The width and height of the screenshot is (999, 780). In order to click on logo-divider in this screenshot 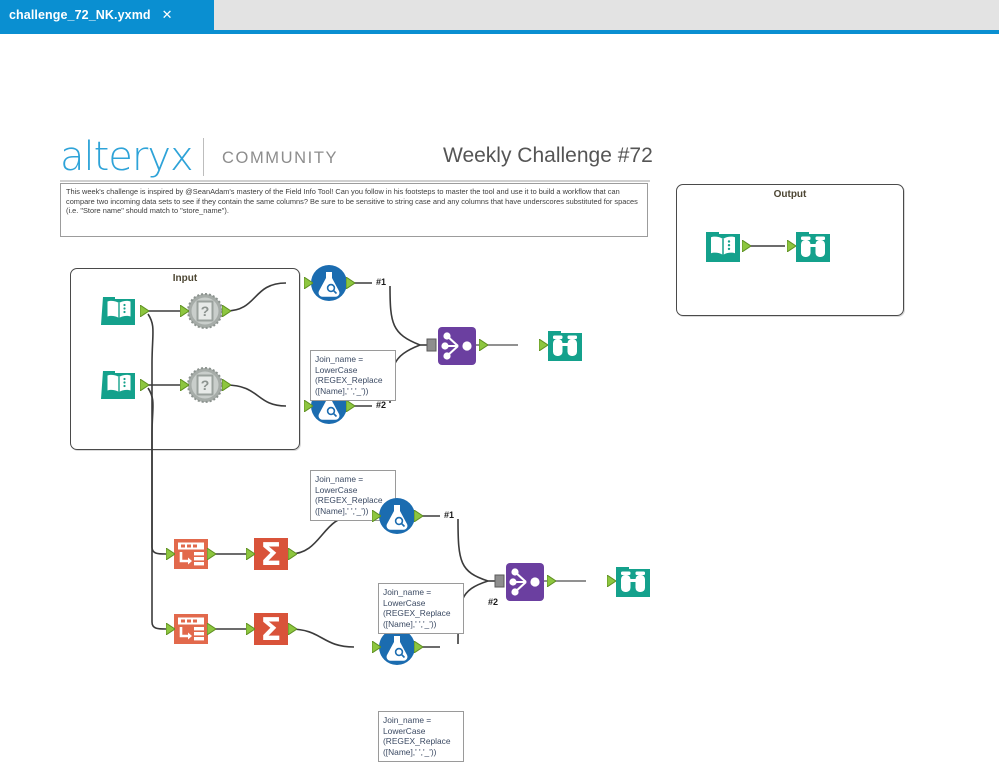, I will do `click(203, 157)`.